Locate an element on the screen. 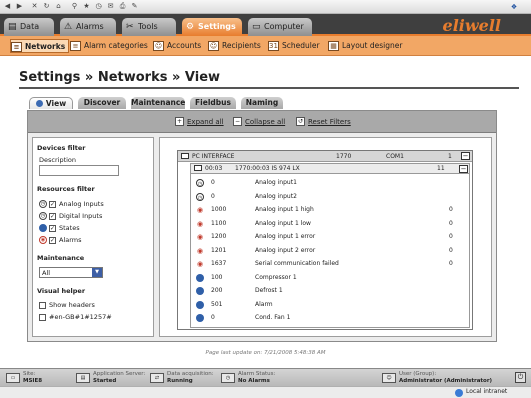 The height and width of the screenshot is (398, 531). tab-alarms: ⚠ Alarms is located at coordinates (88, 27).